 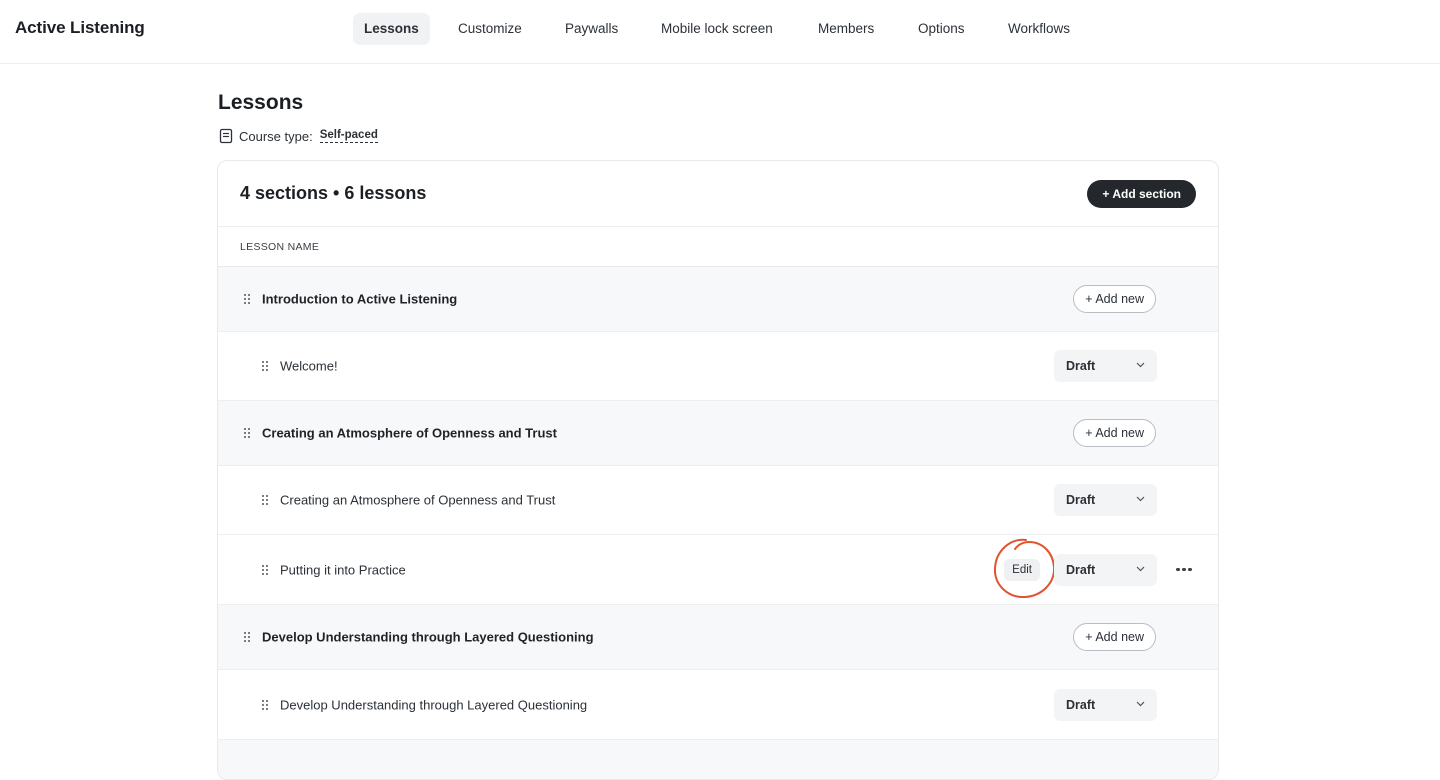 What do you see at coordinates (391, 29) in the screenshot?
I see `tab-lessons: Lessons` at bounding box center [391, 29].